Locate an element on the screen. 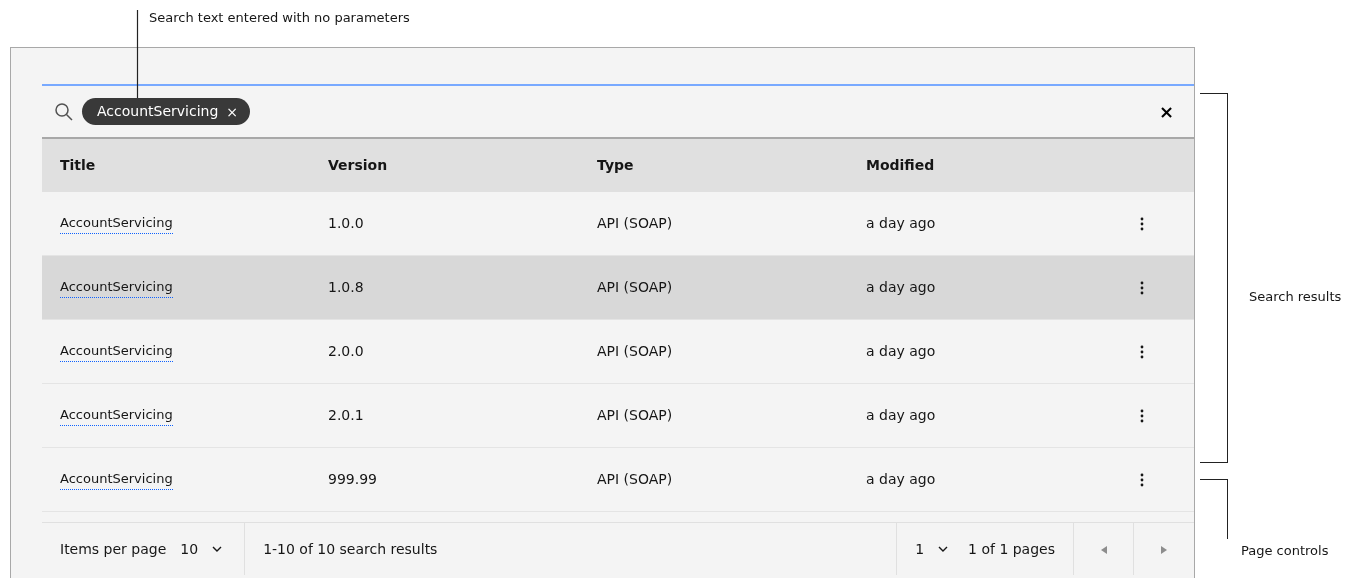 The width and height of the screenshot is (1362, 578). annotation-text: Search text entered with no parameters is located at coordinates (279, 18).